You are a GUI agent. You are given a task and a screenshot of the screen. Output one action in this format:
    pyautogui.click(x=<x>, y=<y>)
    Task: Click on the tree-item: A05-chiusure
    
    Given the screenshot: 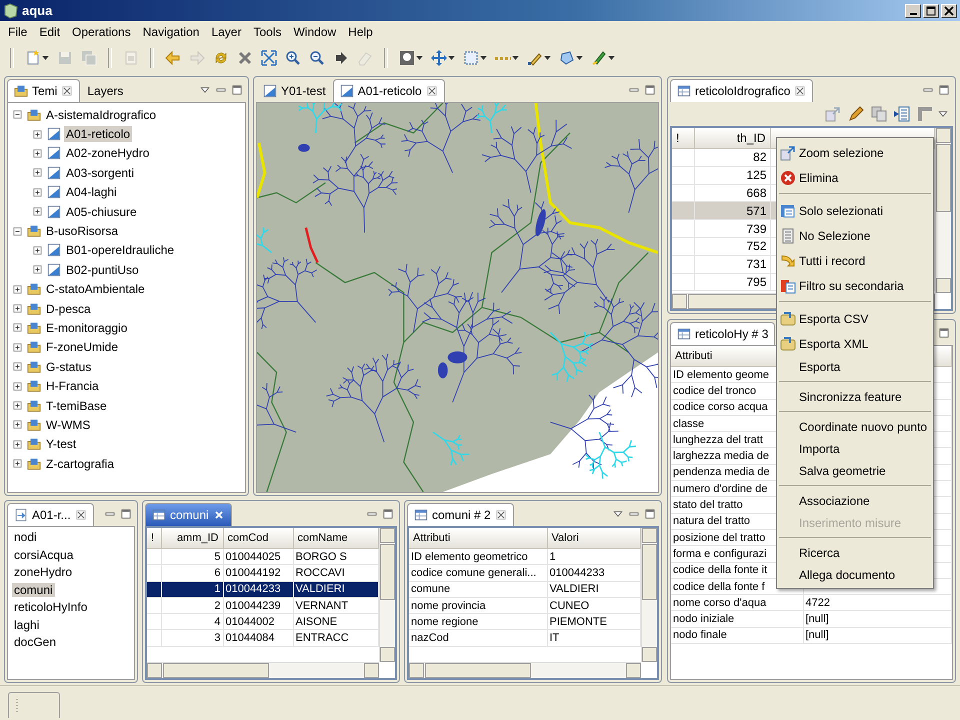 What is the action you would take?
    pyautogui.click(x=101, y=212)
    